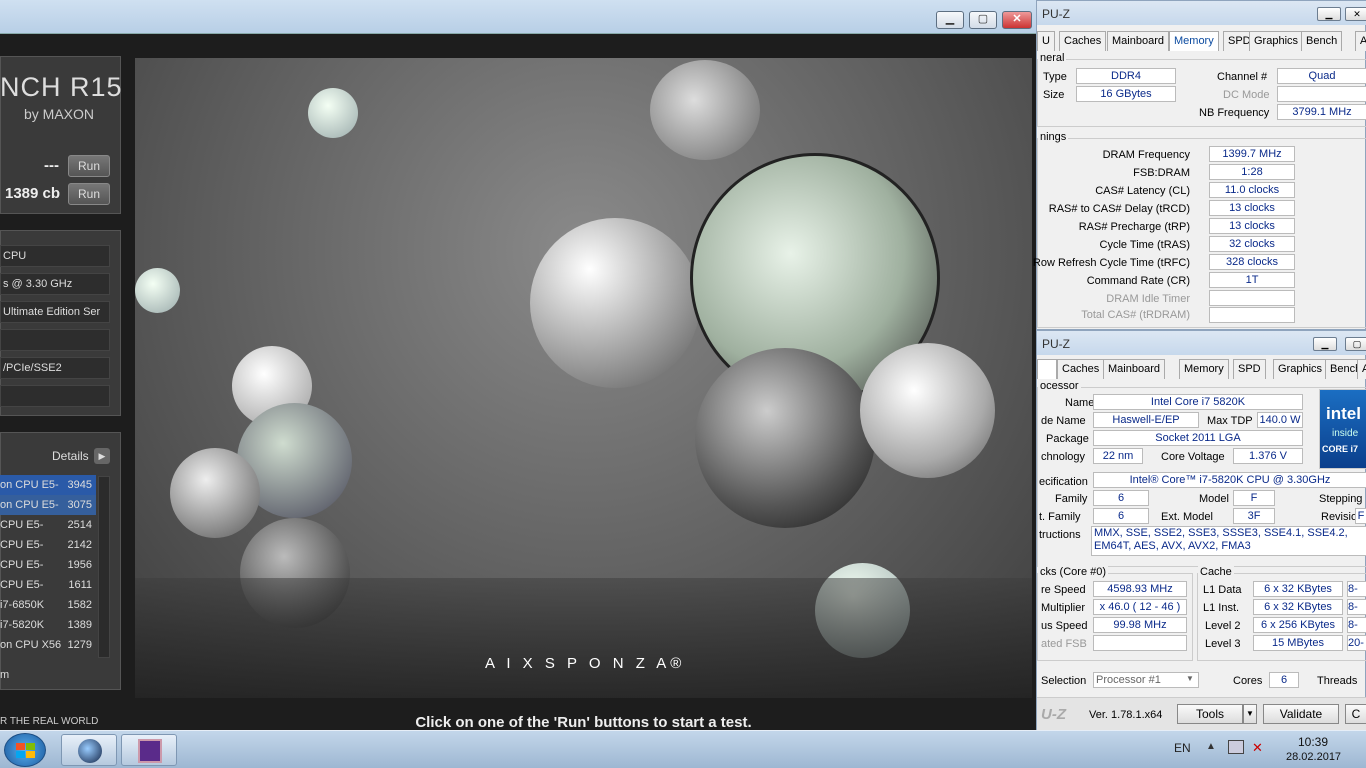  Describe the element at coordinates (1337, 681) in the screenshot. I see `threads-label: Threads` at that location.